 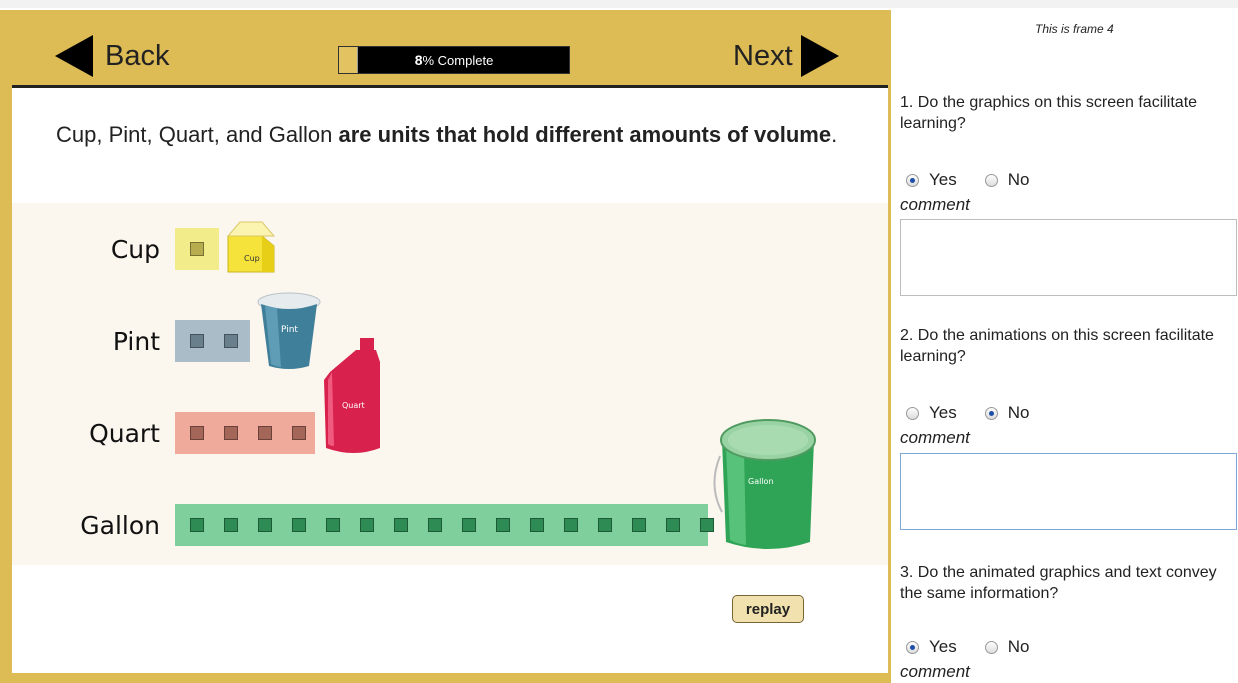 What do you see at coordinates (935, 204) in the screenshot?
I see `question-1-comment-label: comment` at bounding box center [935, 204].